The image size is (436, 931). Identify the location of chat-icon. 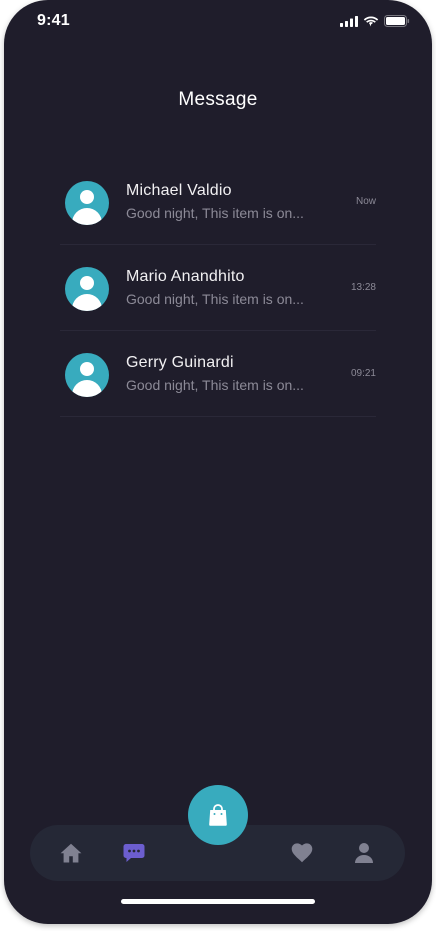
(134, 853).